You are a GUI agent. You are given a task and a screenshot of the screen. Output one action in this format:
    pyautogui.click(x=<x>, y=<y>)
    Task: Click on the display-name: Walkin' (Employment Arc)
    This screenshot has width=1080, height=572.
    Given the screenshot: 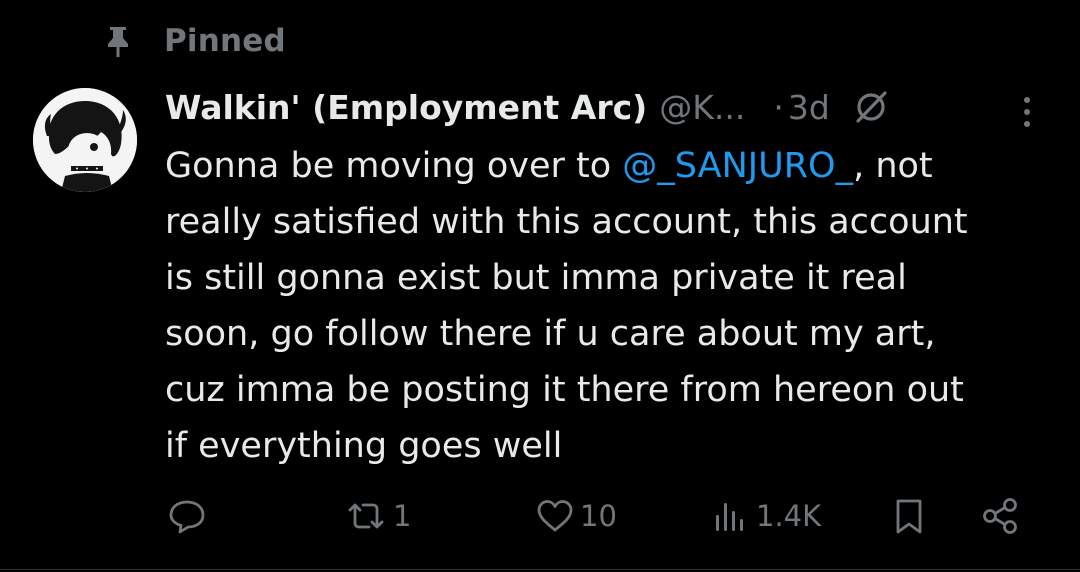 What is the action you would take?
    pyautogui.click(x=406, y=107)
    